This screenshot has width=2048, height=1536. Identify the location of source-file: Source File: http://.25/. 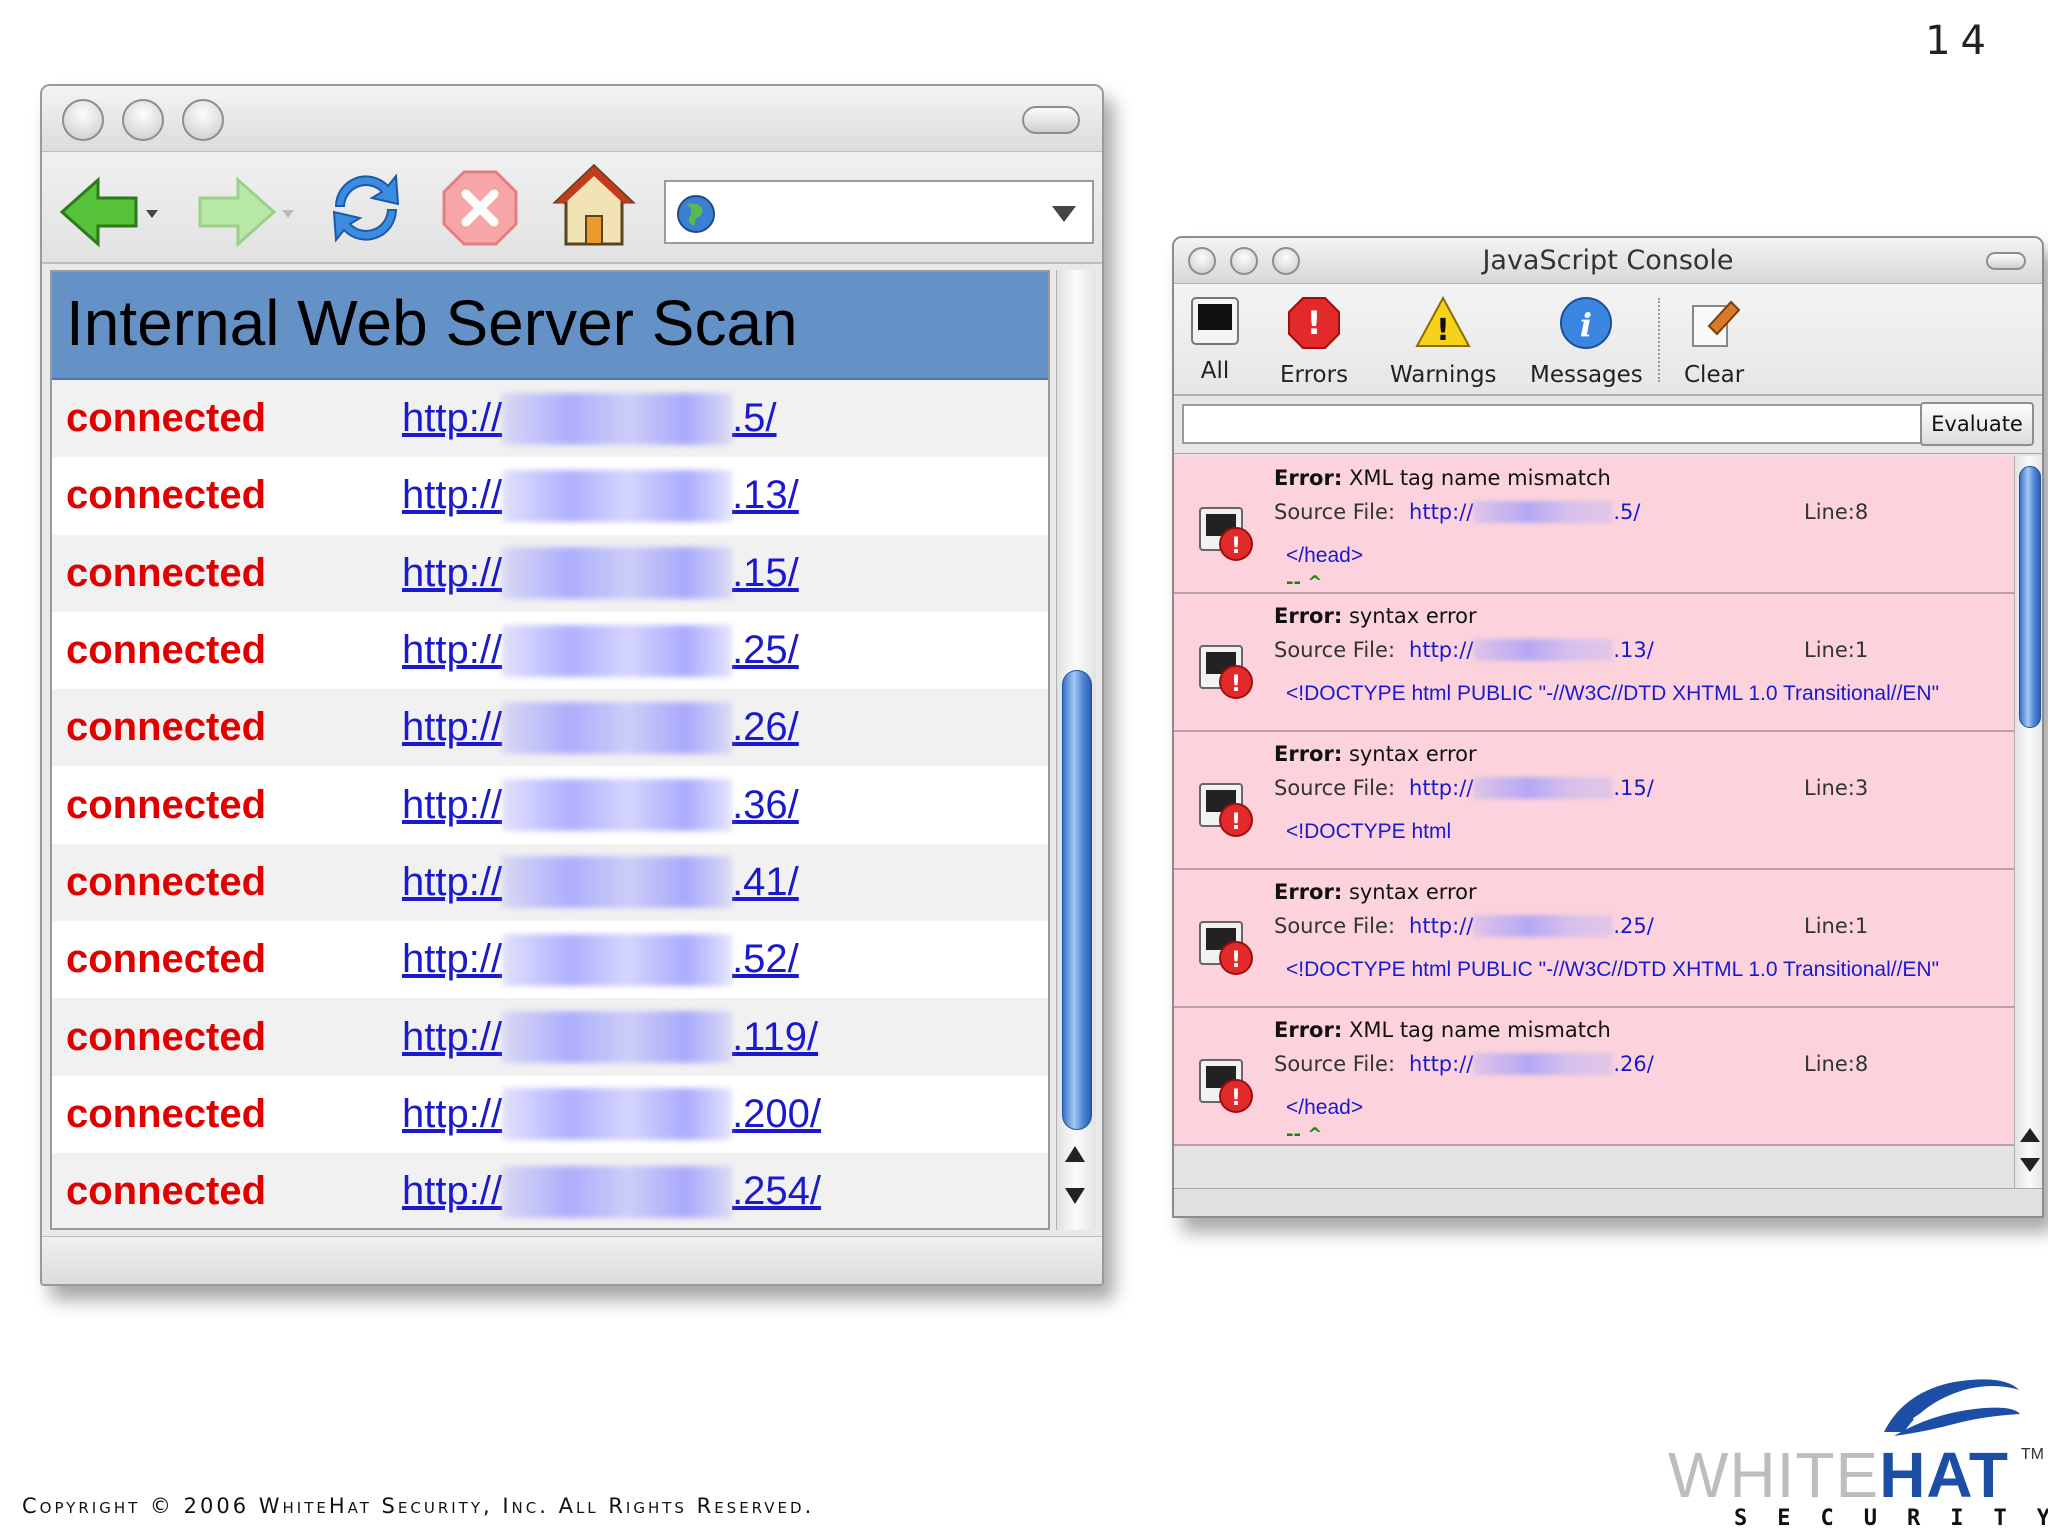
(1464, 926).